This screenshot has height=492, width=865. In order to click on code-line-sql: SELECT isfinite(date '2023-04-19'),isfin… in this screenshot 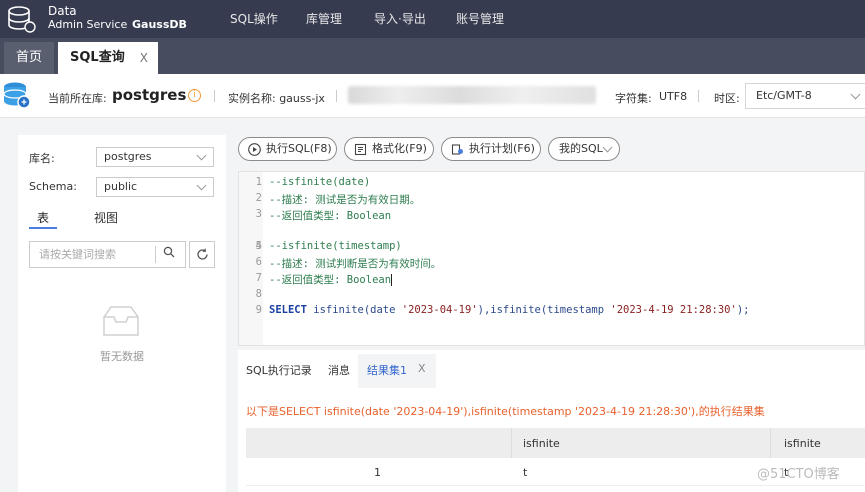, I will do `click(509, 310)`.